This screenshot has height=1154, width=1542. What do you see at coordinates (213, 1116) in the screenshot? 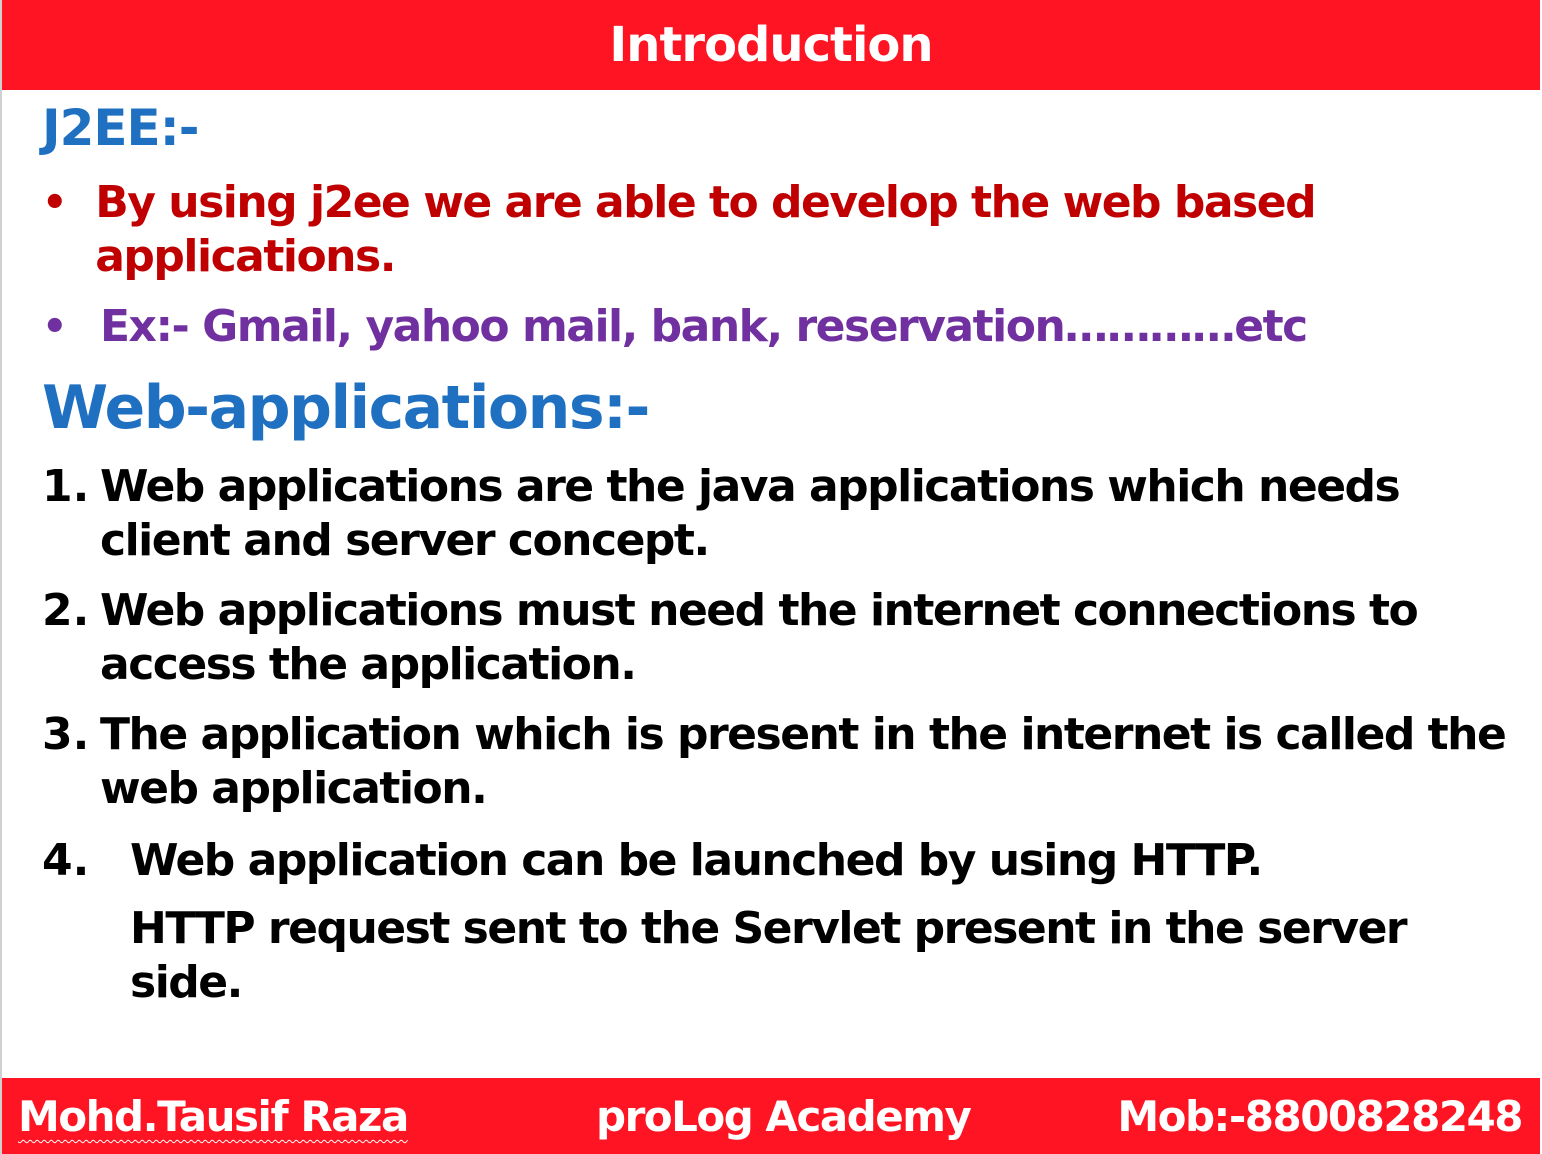
I see `author-name: Mohd.Tausif Raza` at bounding box center [213, 1116].